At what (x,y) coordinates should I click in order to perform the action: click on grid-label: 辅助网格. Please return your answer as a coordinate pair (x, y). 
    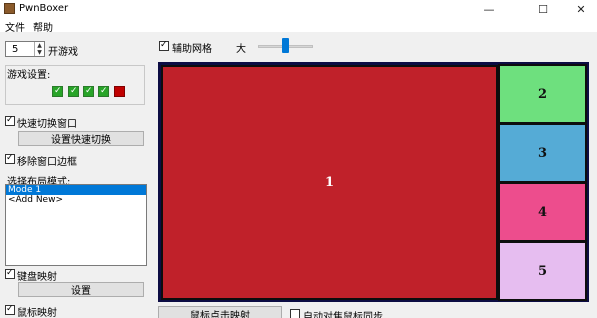
    Looking at the image, I should click on (192, 49).